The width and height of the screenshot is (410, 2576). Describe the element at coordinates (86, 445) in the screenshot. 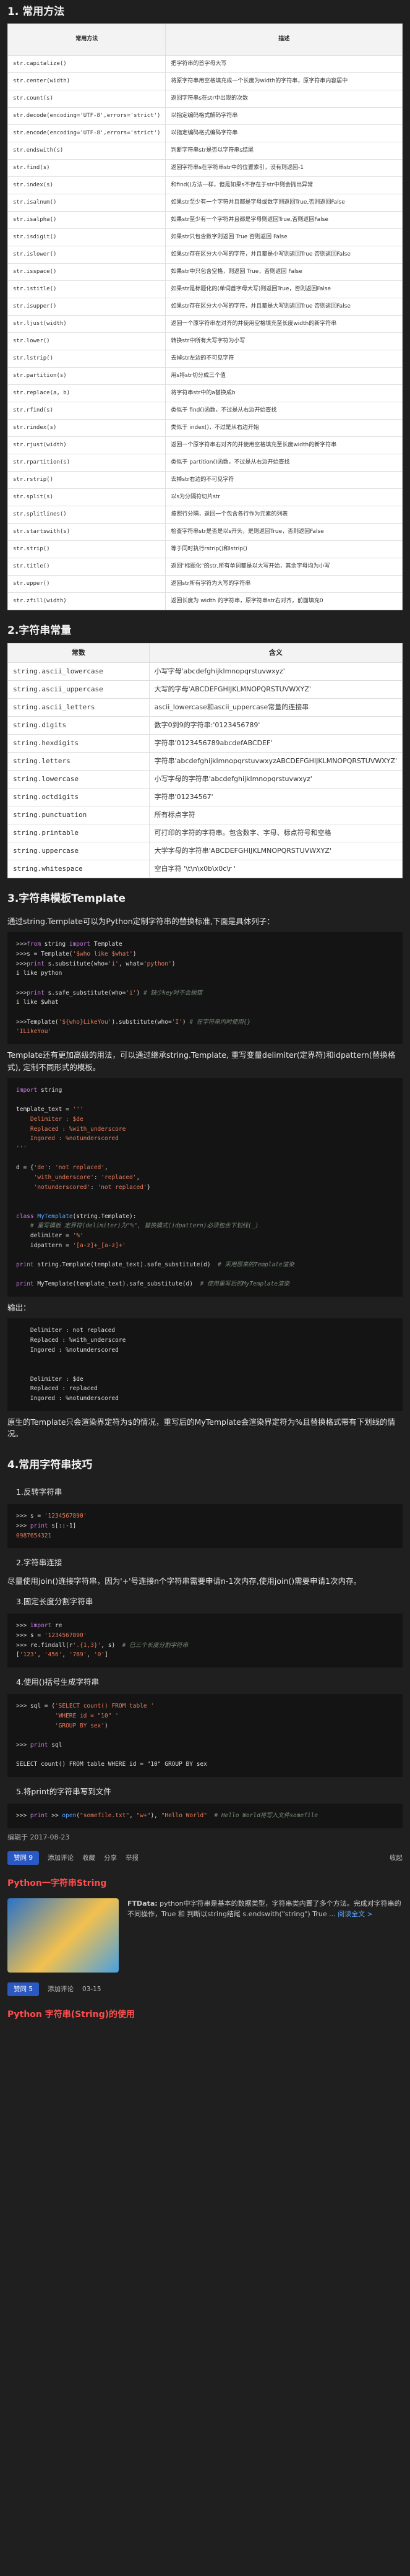

I see `method-cell: str.rjust(width)` at that location.